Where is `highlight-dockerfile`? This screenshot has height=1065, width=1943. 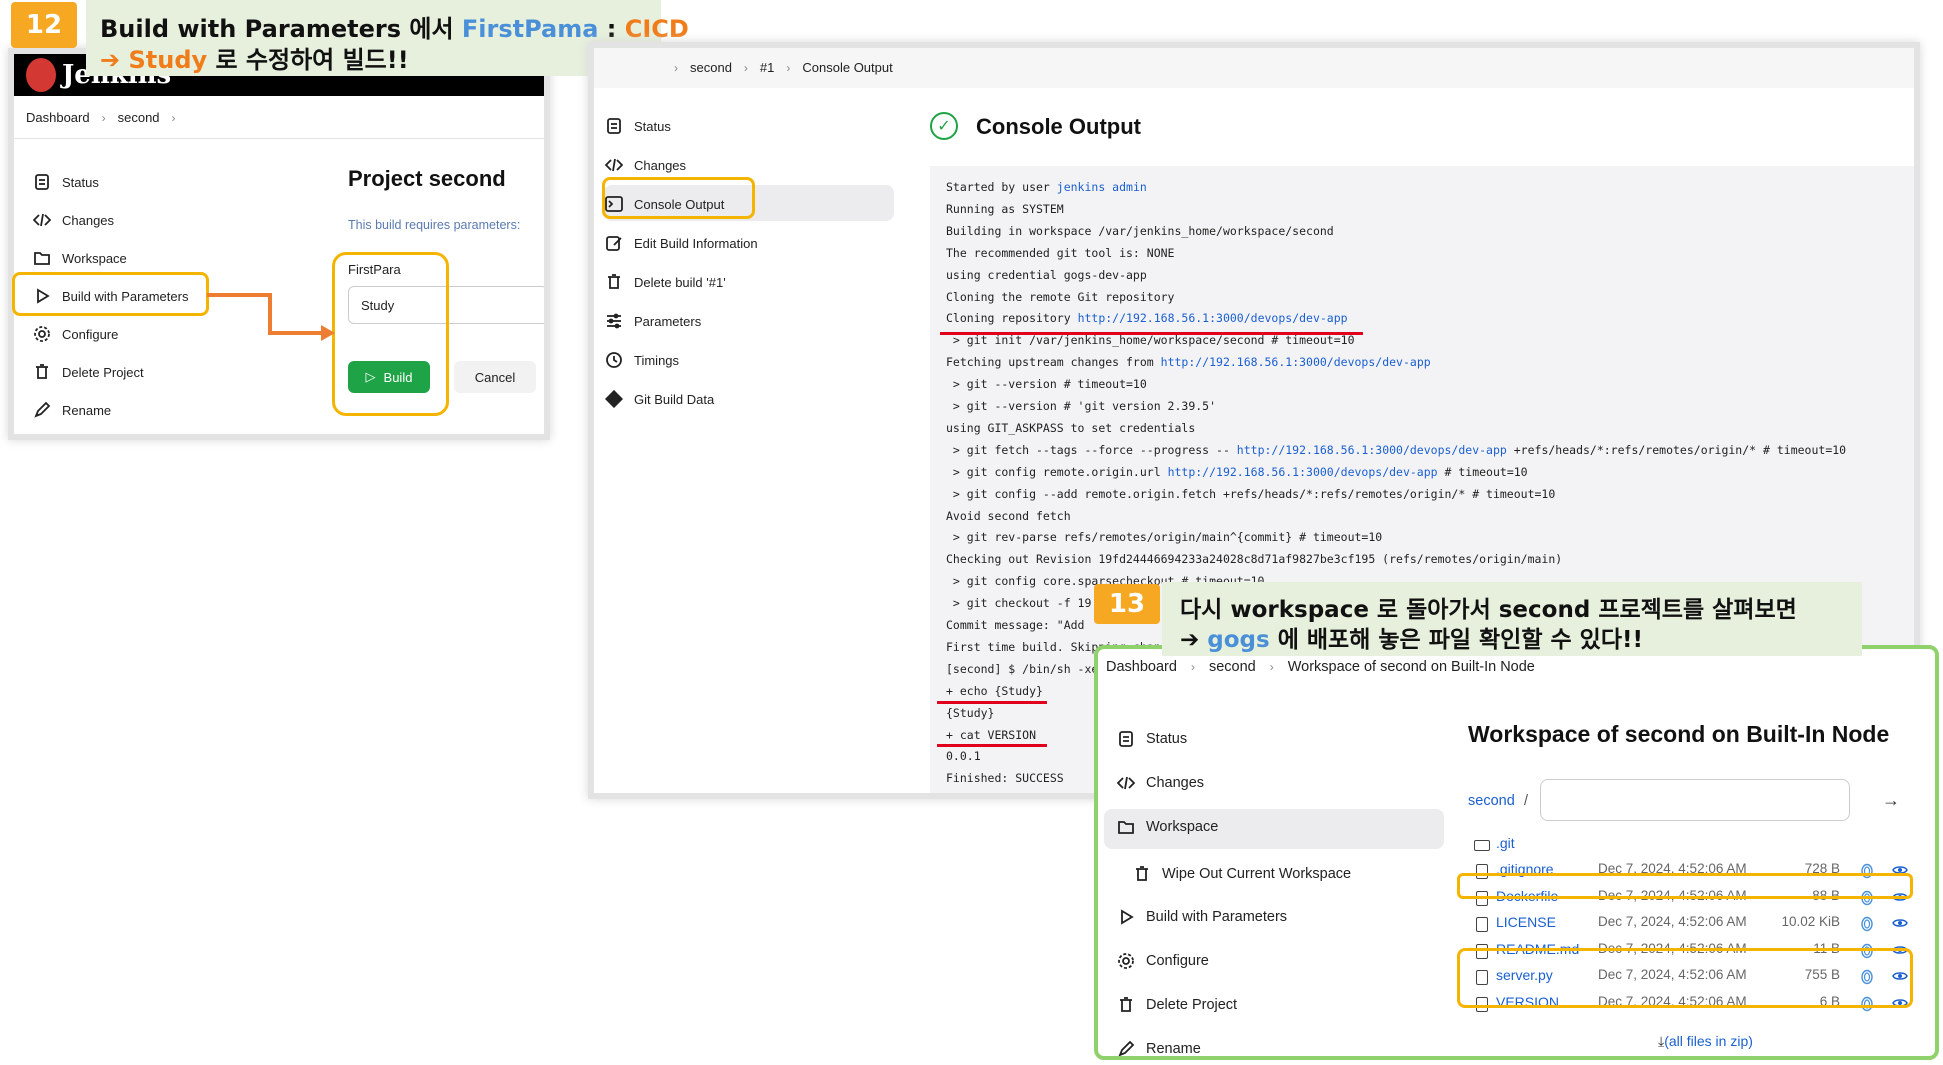 highlight-dockerfile is located at coordinates (1685, 886).